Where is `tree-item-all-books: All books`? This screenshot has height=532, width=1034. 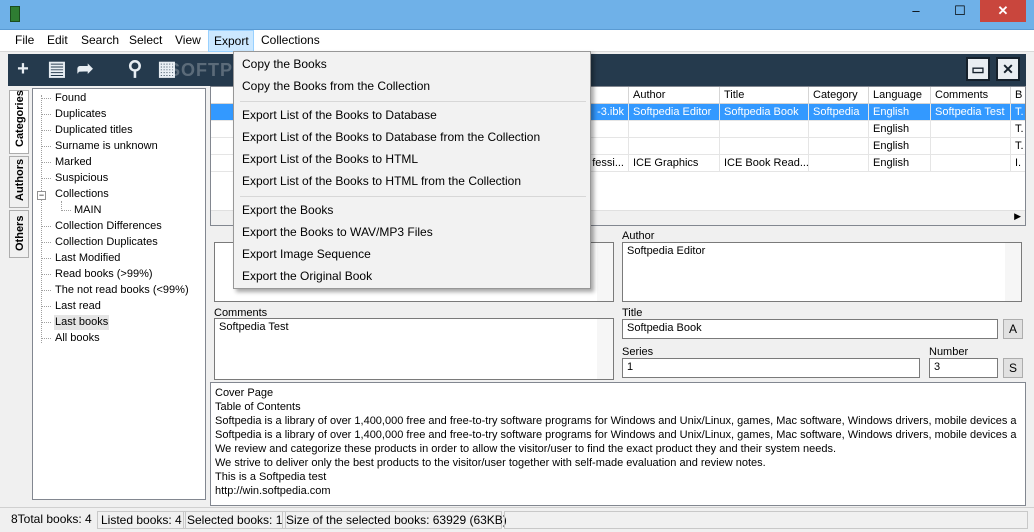
tree-item-all-books: All books is located at coordinates (77, 338).